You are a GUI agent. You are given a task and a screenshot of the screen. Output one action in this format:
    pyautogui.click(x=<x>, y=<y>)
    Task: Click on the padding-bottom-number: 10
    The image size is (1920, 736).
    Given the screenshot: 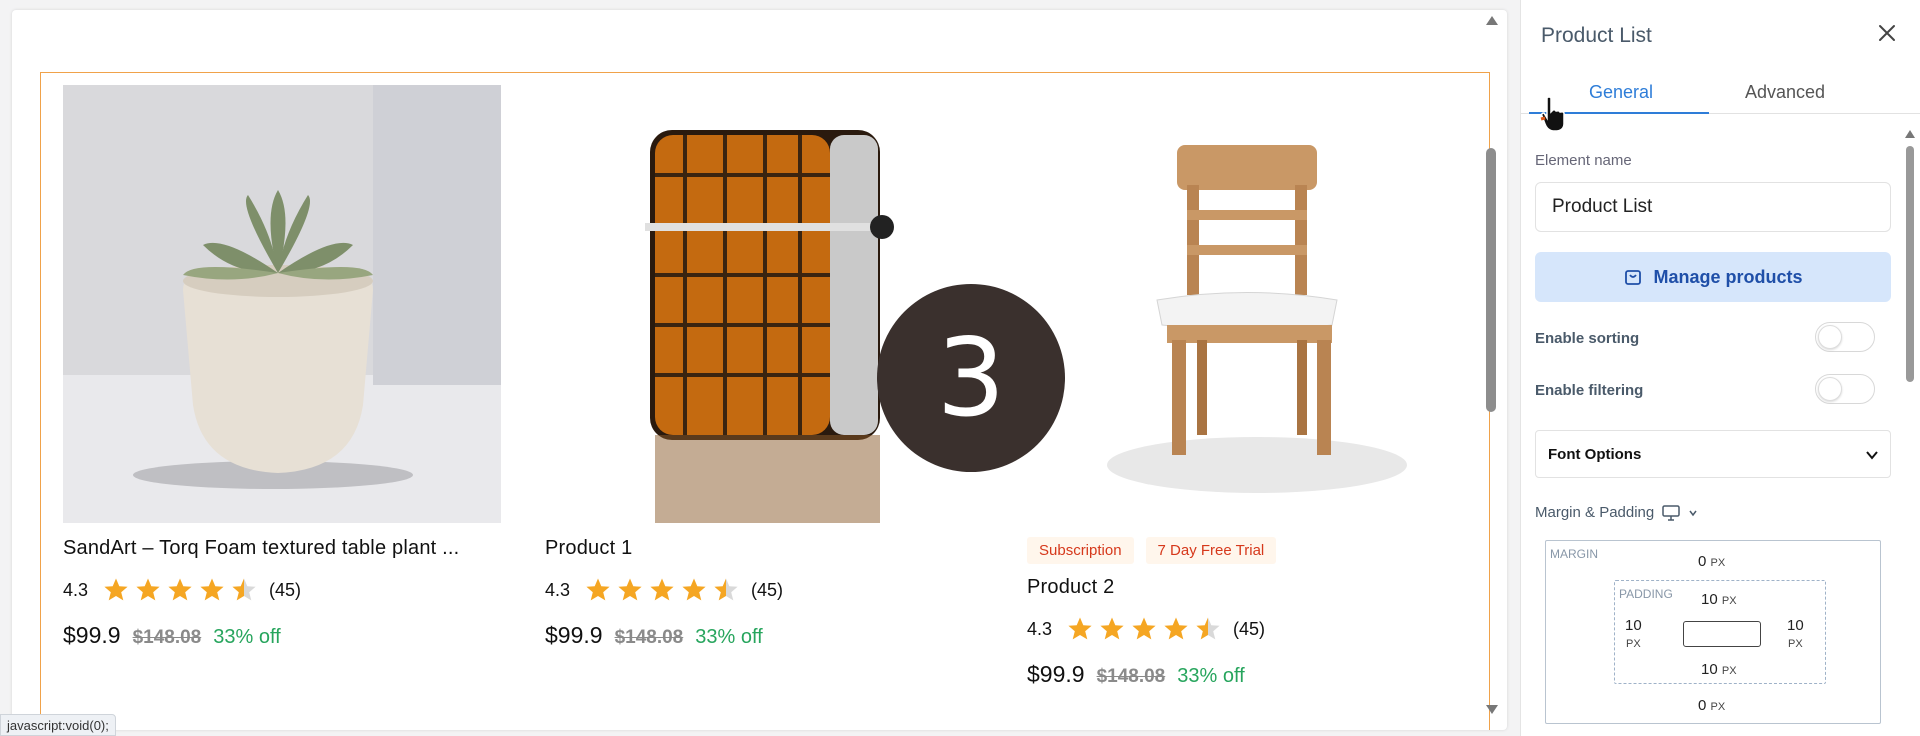 What is the action you would take?
    pyautogui.click(x=1709, y=669)
    